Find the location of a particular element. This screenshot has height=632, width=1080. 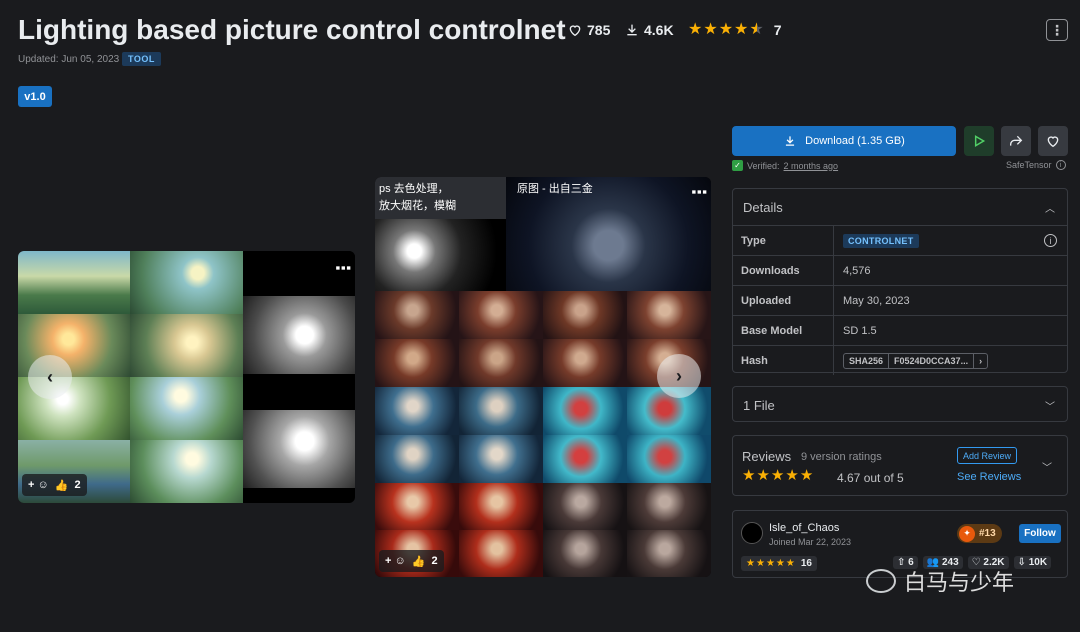

files-panel: 1 File ﹀ is located at coordinates (900, 404).